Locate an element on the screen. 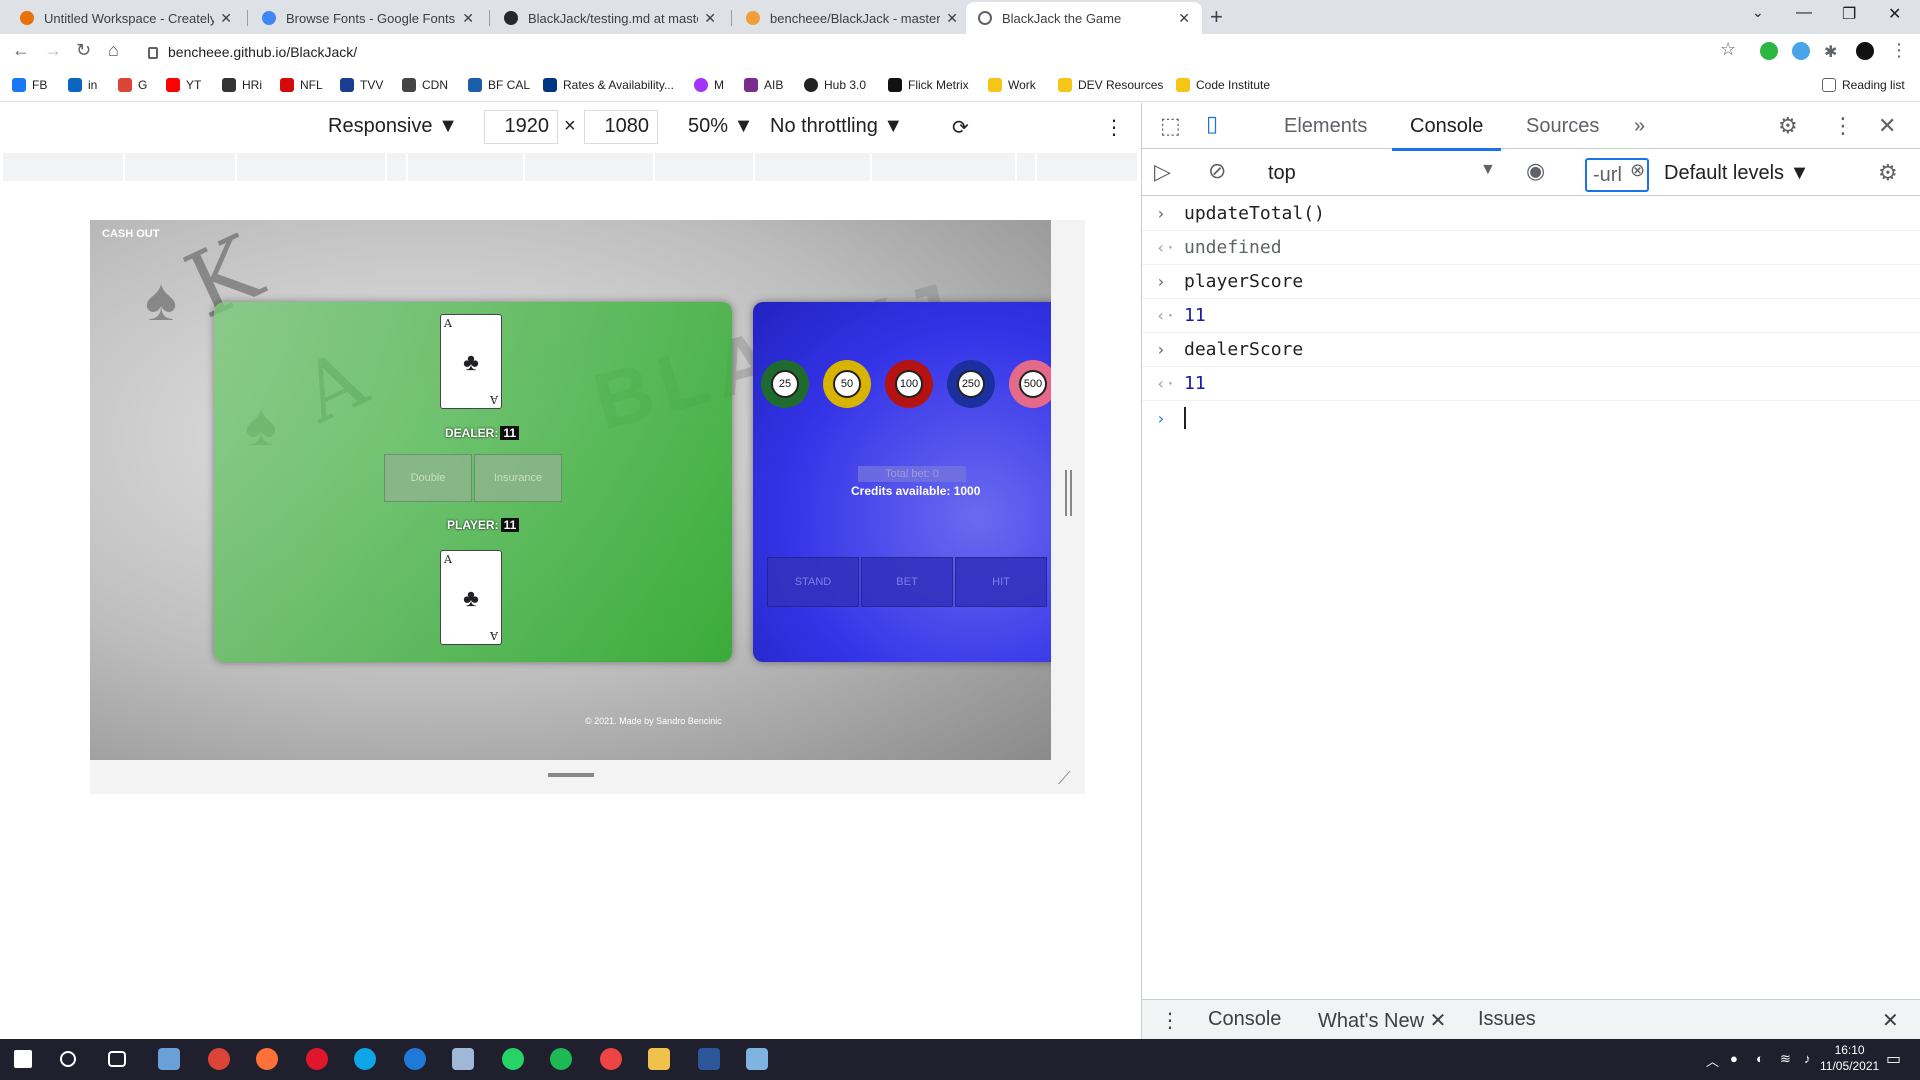 Image resolution: width=1920 pixels, height=1080 pixels. context-select: top is located at coordinates (1282, 173).